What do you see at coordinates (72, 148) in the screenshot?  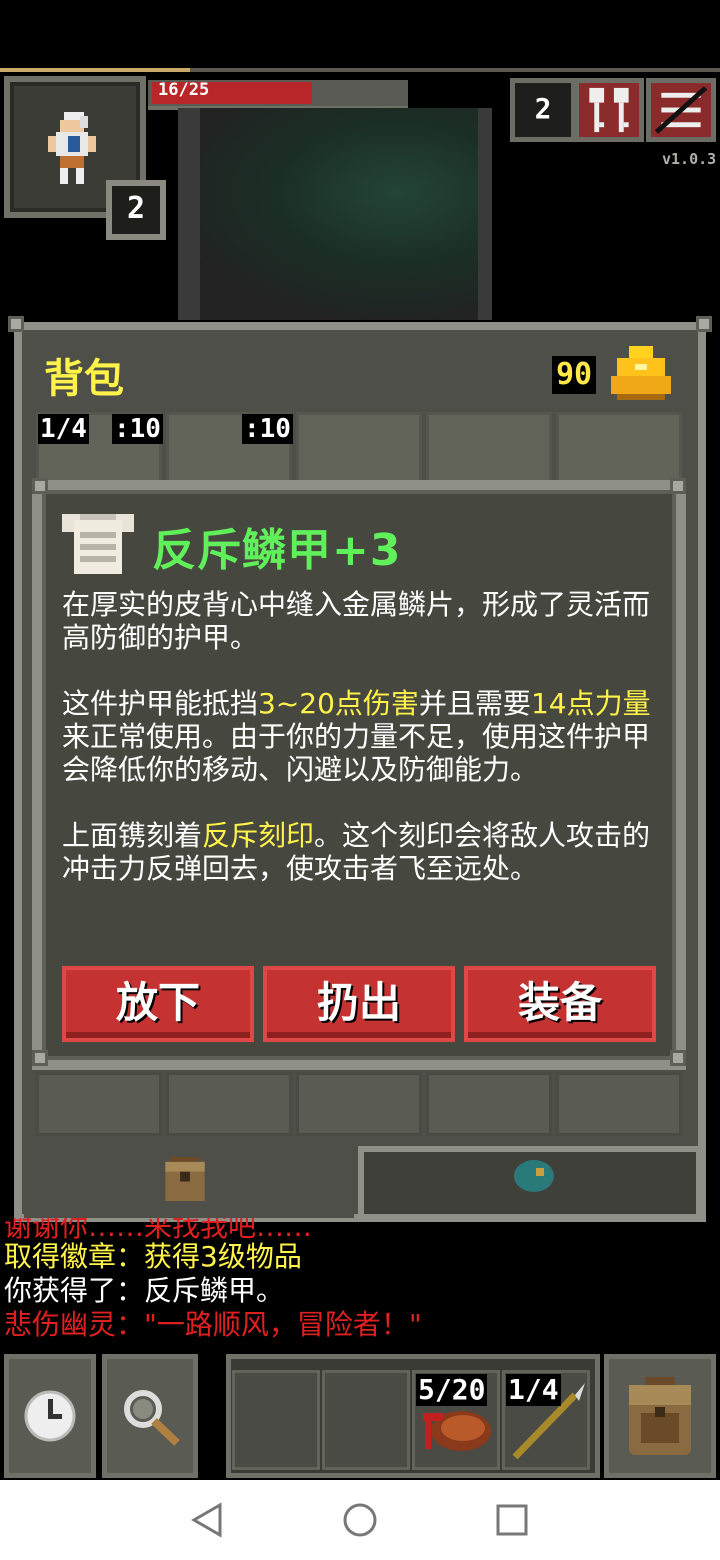 I see `hero-sprite-icon` at bounding box center [72, 148].